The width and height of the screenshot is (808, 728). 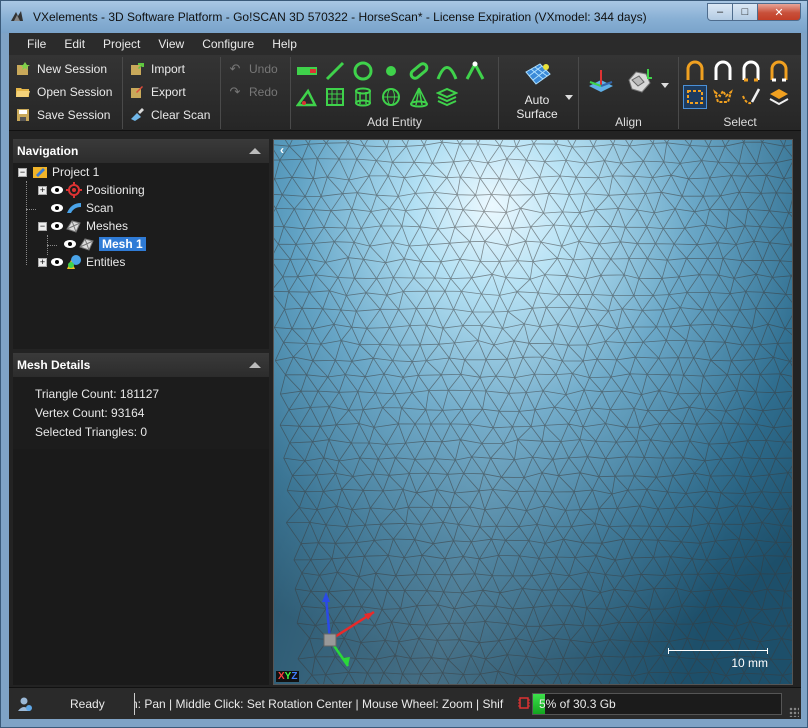 What do you see at coordinates (284, 44) in the screenshot?
I see `menu-help: Help` at bounding box center [284, 44].